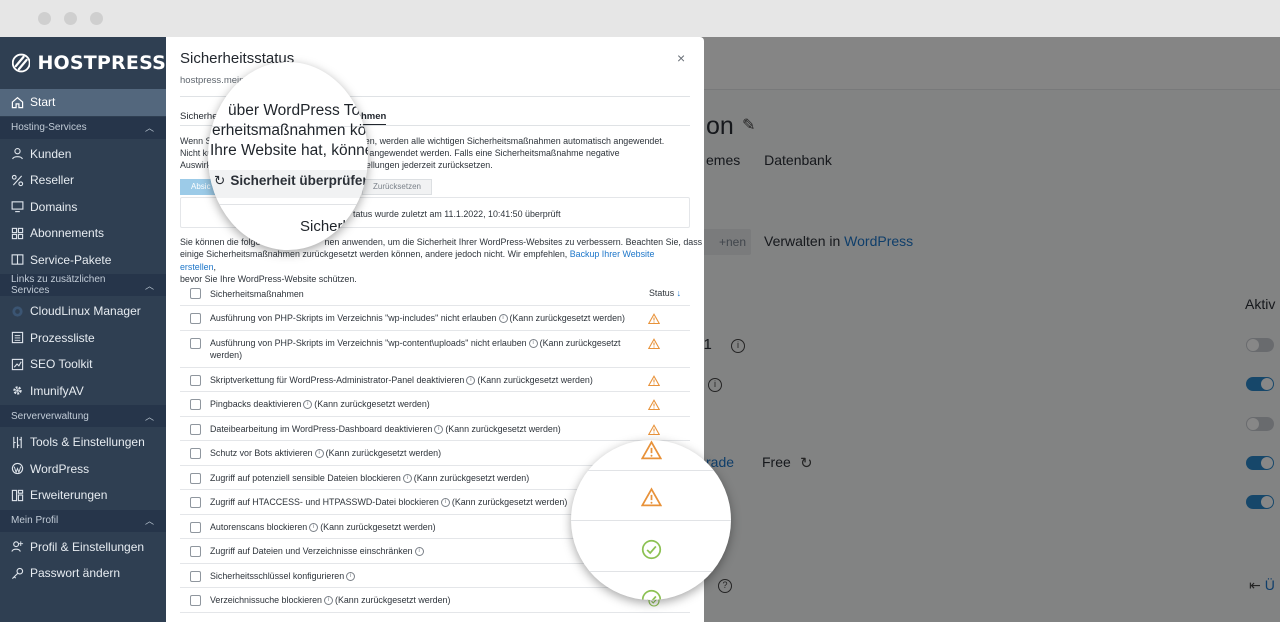  What do you see at coordinates (83, 63) in the screenshot?
I see `brand-logo: HOSTPRESS` at bounding box center [83, 63].